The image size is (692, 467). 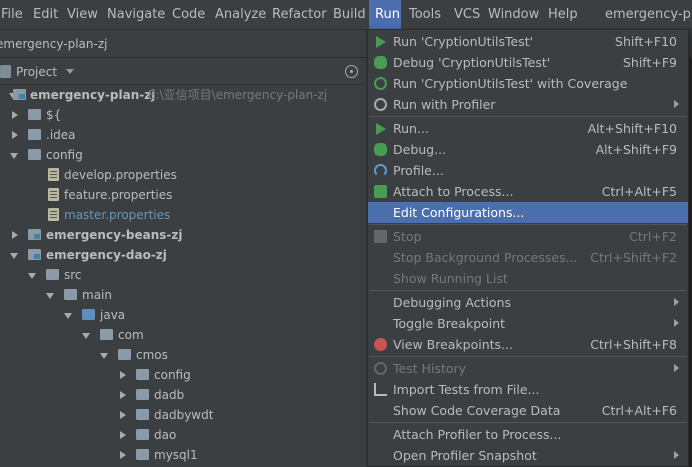 I want to click on tree-item-mysql1: mysql1, so click(x=184, y=455).